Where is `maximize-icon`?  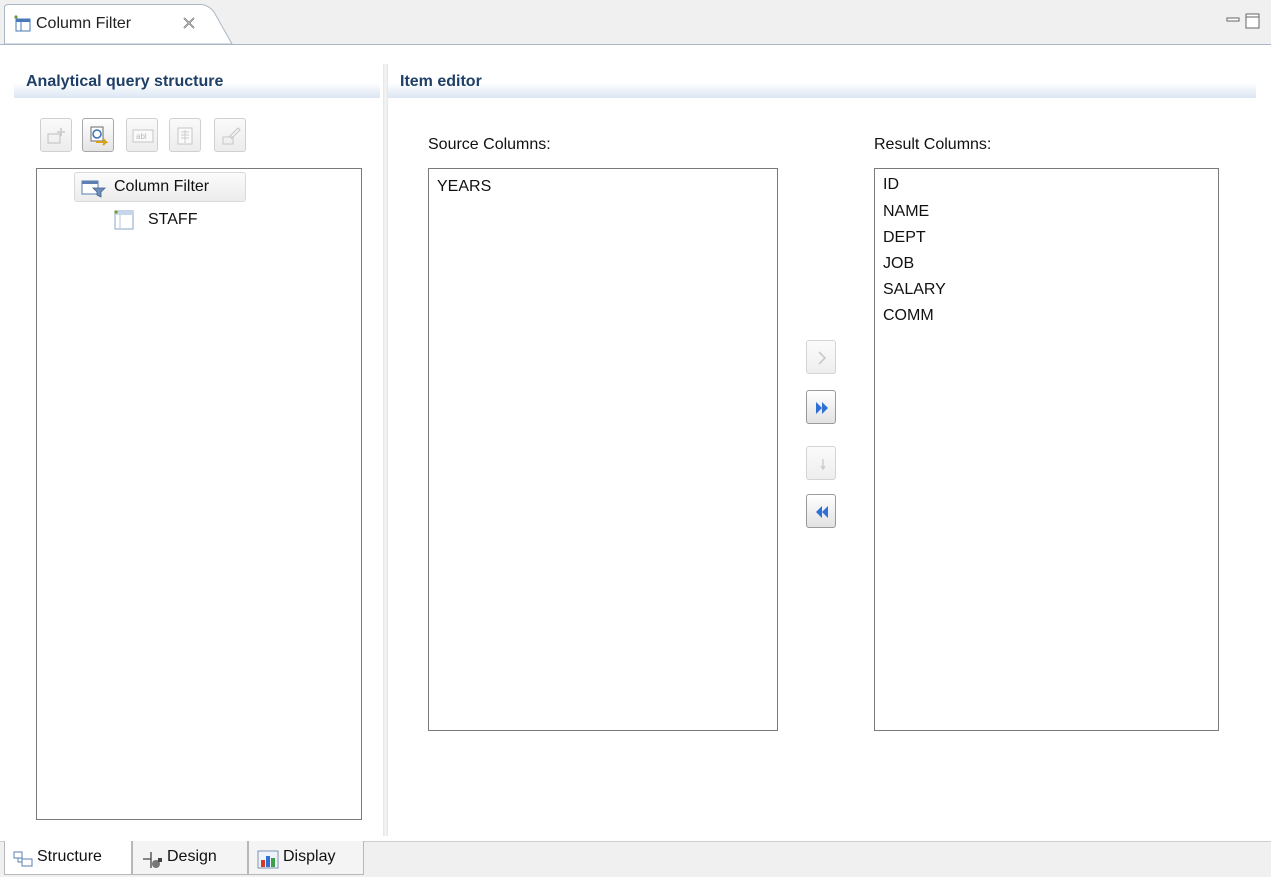 maximize-icon is located at coordinates (1253, 21).